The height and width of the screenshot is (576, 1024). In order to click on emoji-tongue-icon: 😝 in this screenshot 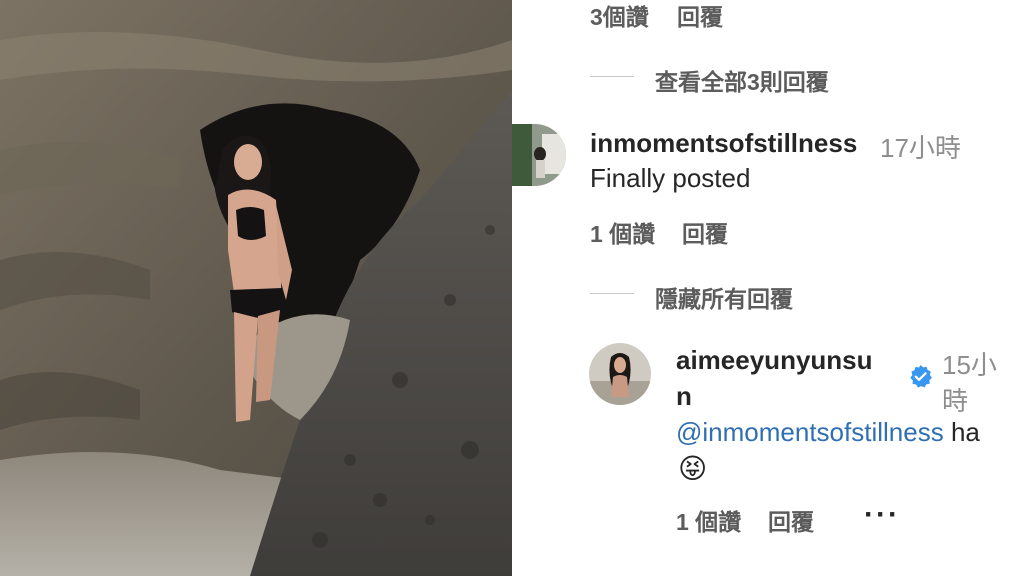, I will do `click(693, 468)`.